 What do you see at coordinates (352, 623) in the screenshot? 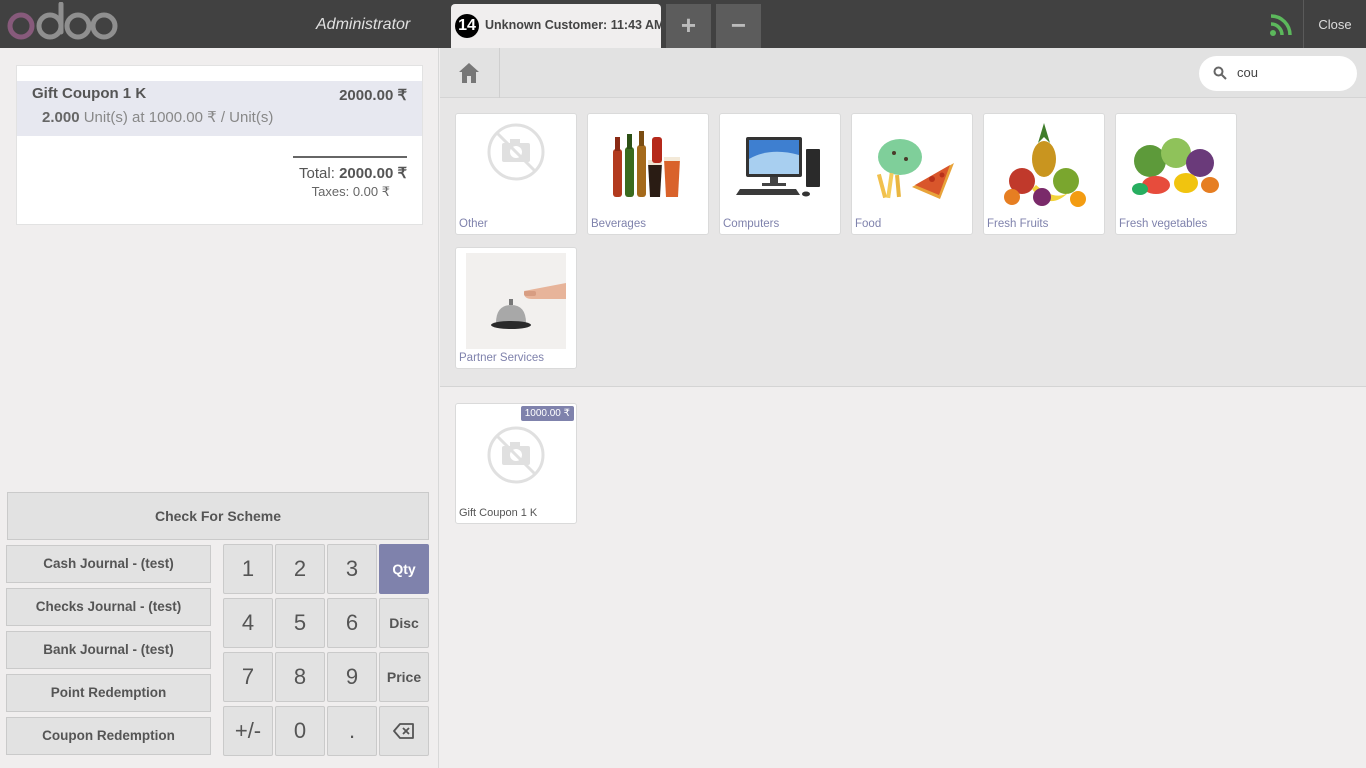
I see `numpad-key-6: 6` at bounding box center [352, 623].